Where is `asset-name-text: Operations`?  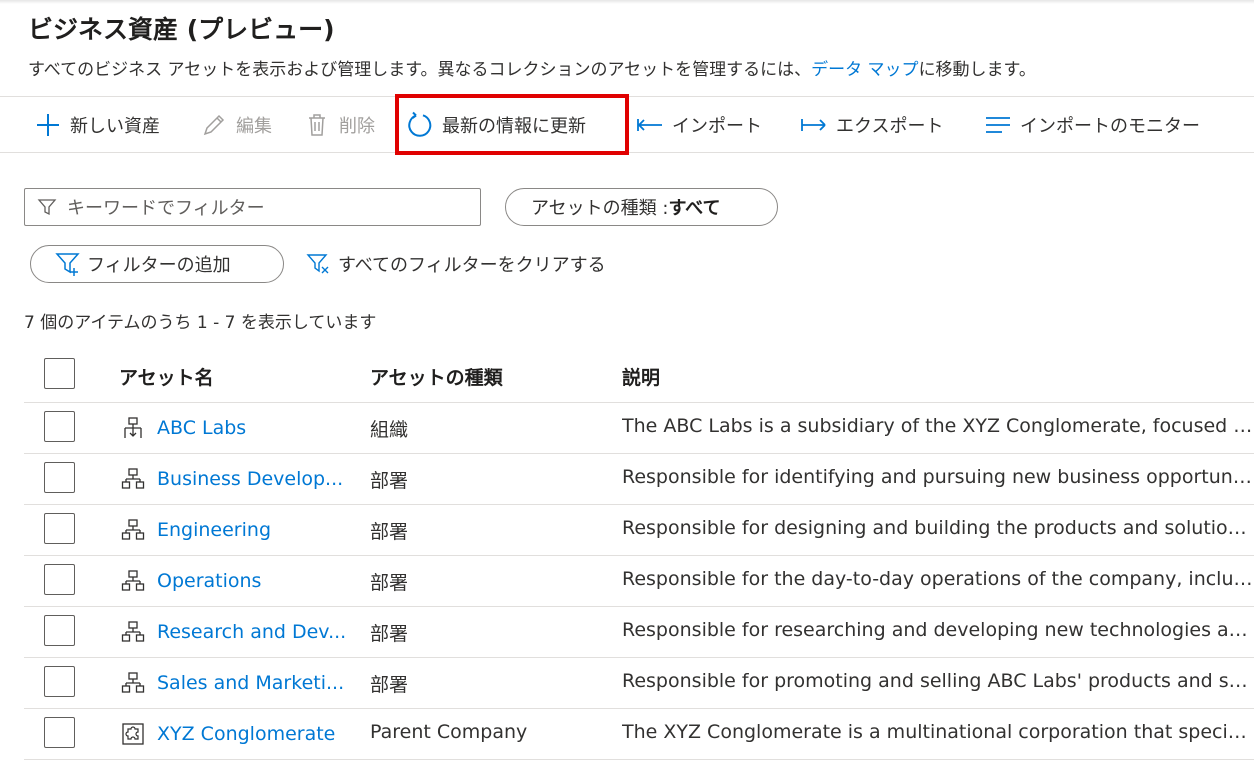
asset-name-text: Operations is located at coordinates (209, 581).